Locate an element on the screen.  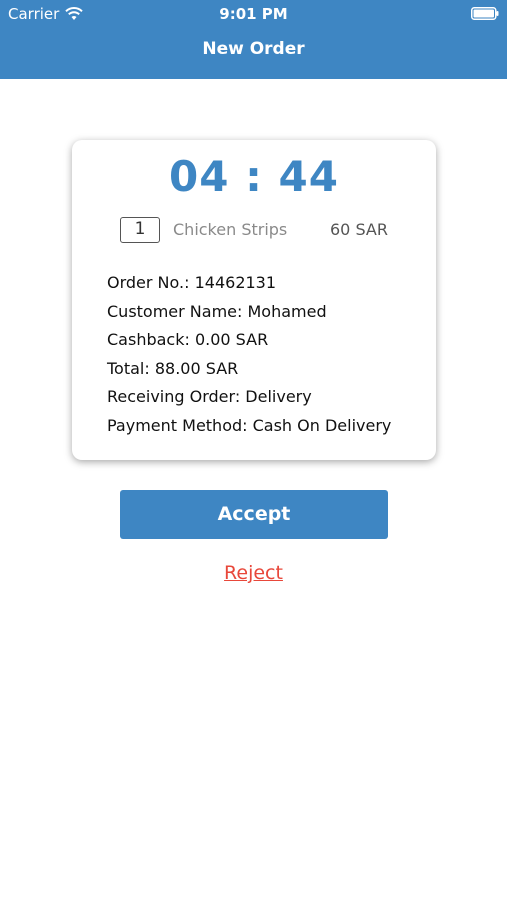
navigation-bar: Carrier 9:01 PM New Order is located at coordinates (253, 39).